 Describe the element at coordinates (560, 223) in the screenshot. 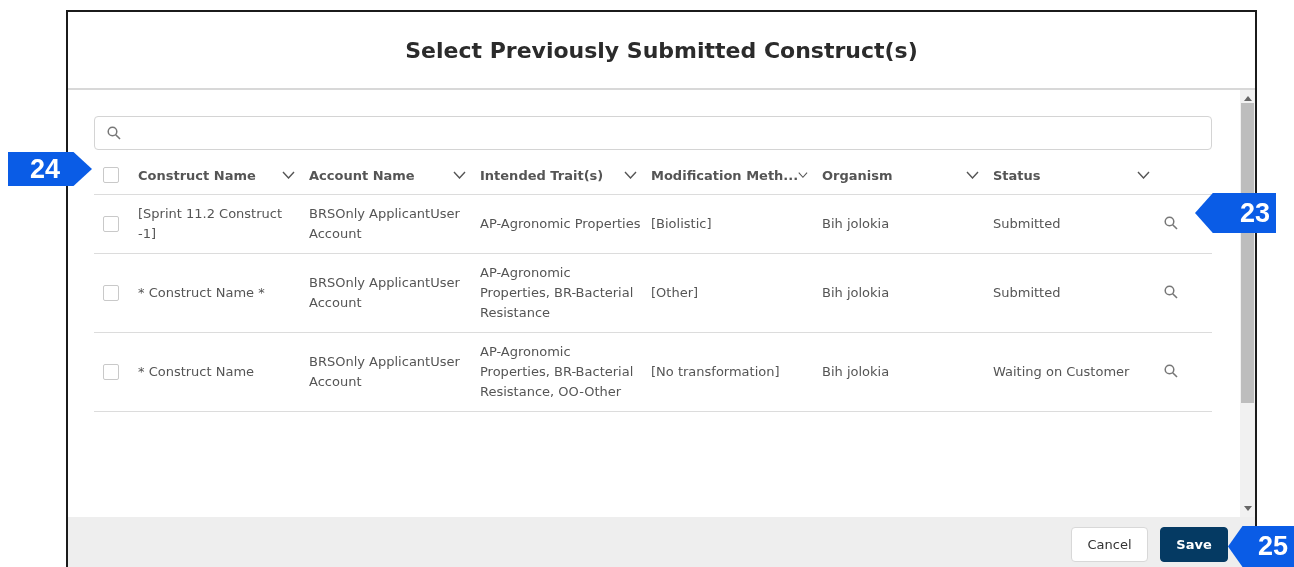

I see `table-cell: AP-Agronomic Properties` at that location.